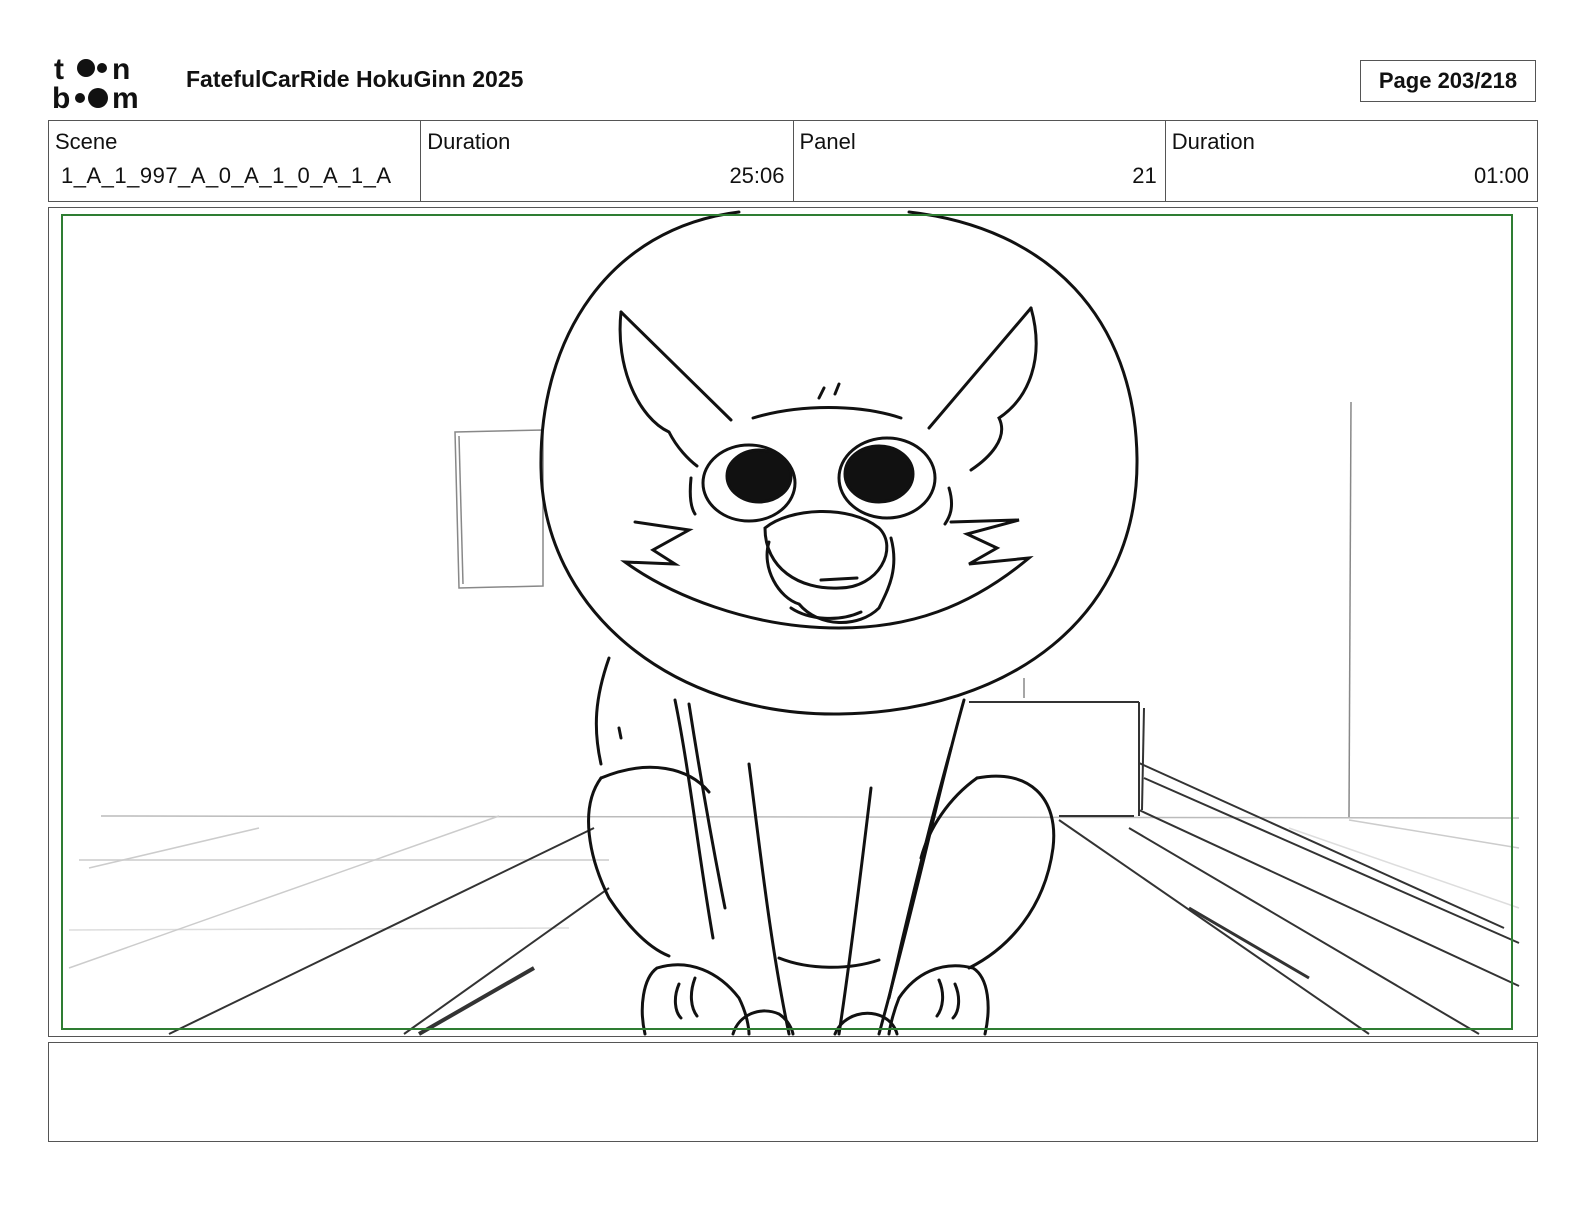 This screenshot has width=1584, height=1224. What do you see at coordinates (980, 161) in the screenshot?
I see `panel-cell: Panel 21` at bounding box center [980, 161].